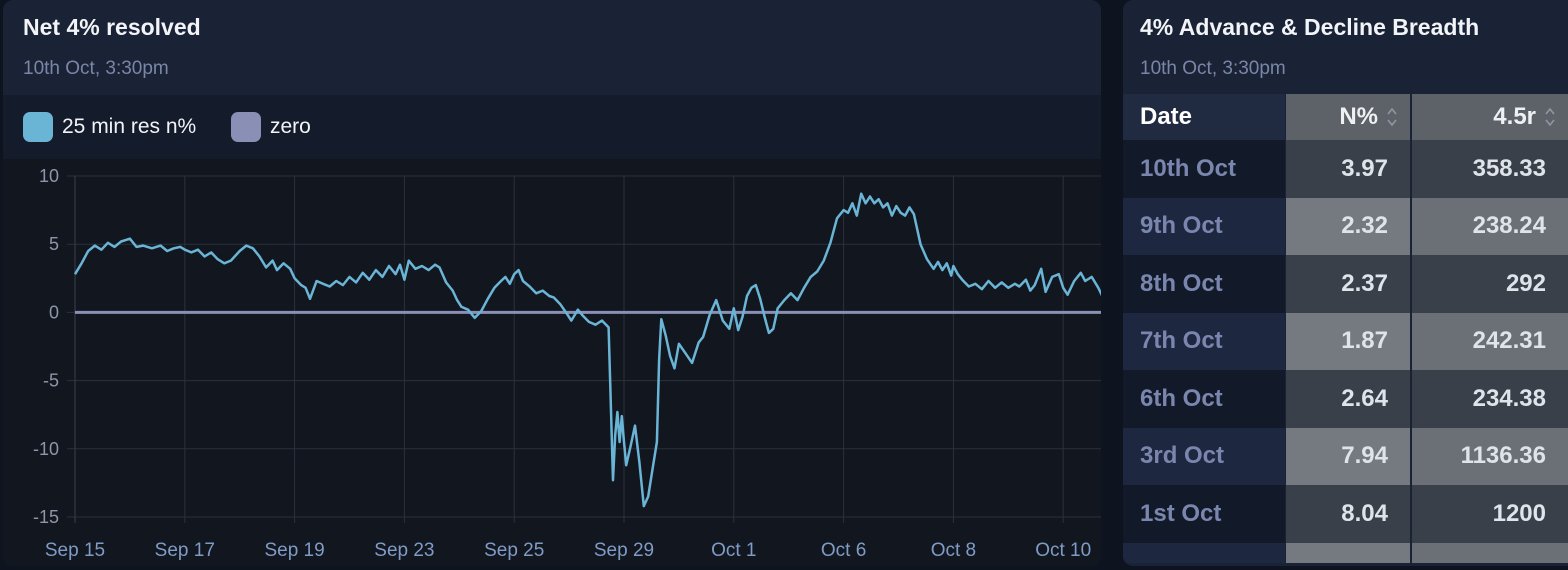 Image resolution: width=1568 pixels, height=570 pixels. I want to click on column-header-n-pct: N%, so click(1348, 117).